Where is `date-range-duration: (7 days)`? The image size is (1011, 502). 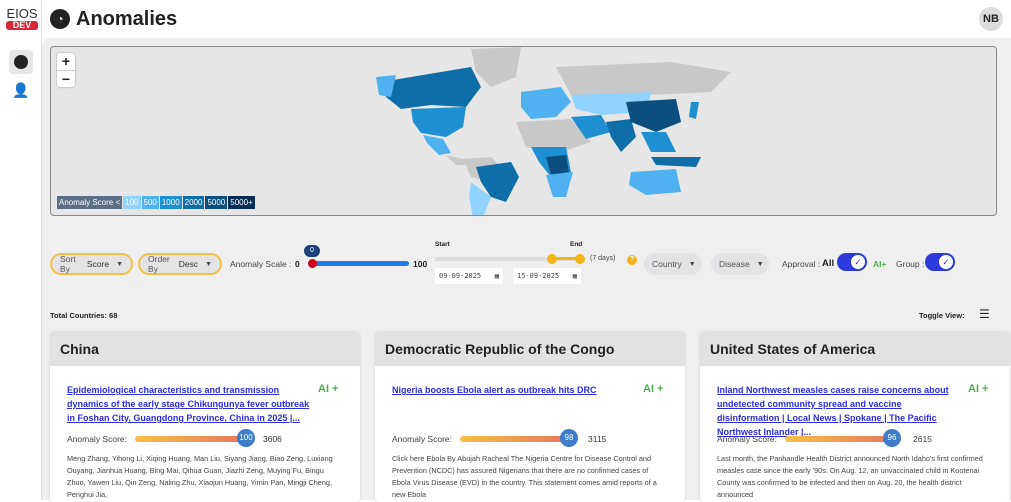 date-range-duration: (7 days) is located at coordinates (603, 258).